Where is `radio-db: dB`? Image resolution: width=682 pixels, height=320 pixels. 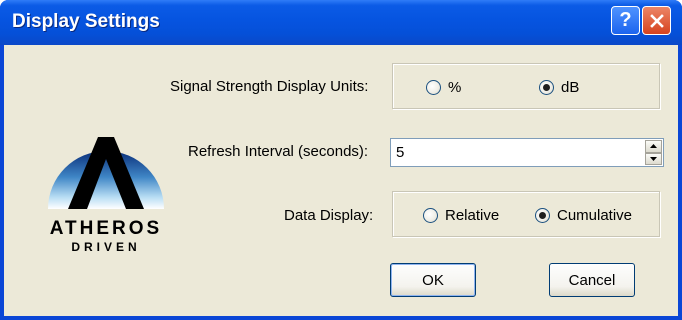 radio-db: dB is located at coordinates (559, 87).